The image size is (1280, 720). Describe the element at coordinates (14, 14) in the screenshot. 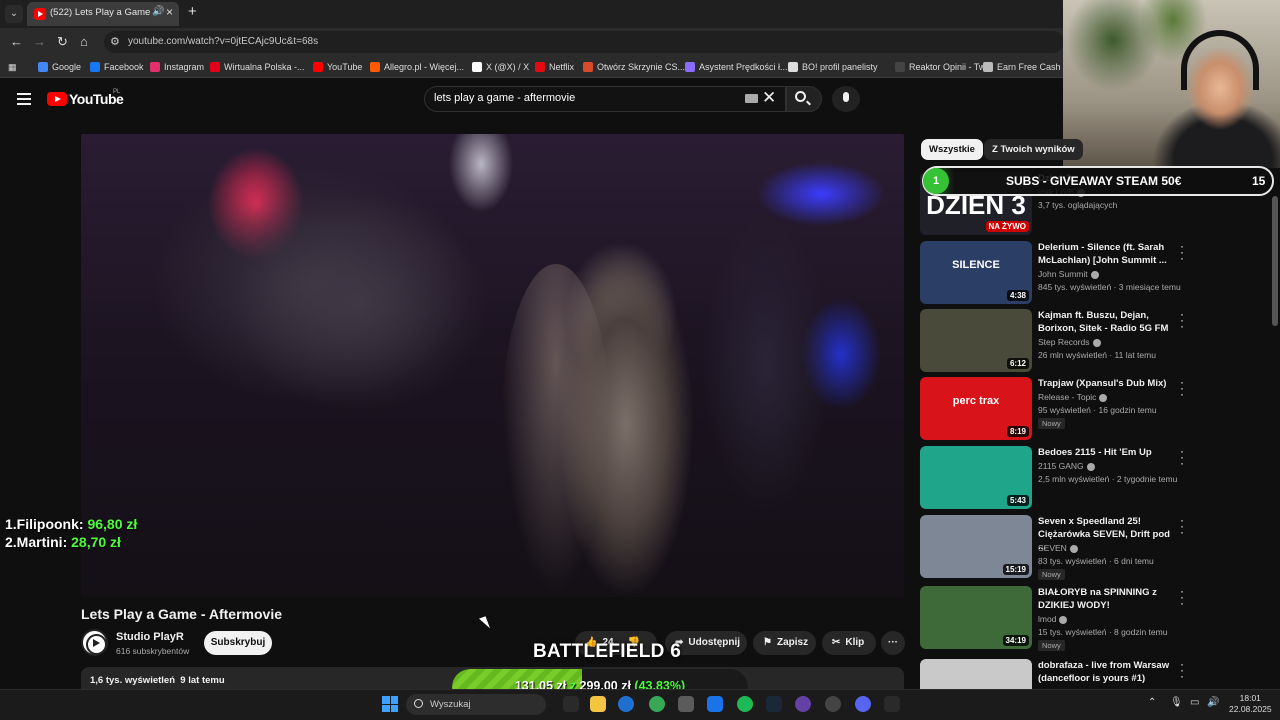

I see `tab-list-button: ⌄` at that location.